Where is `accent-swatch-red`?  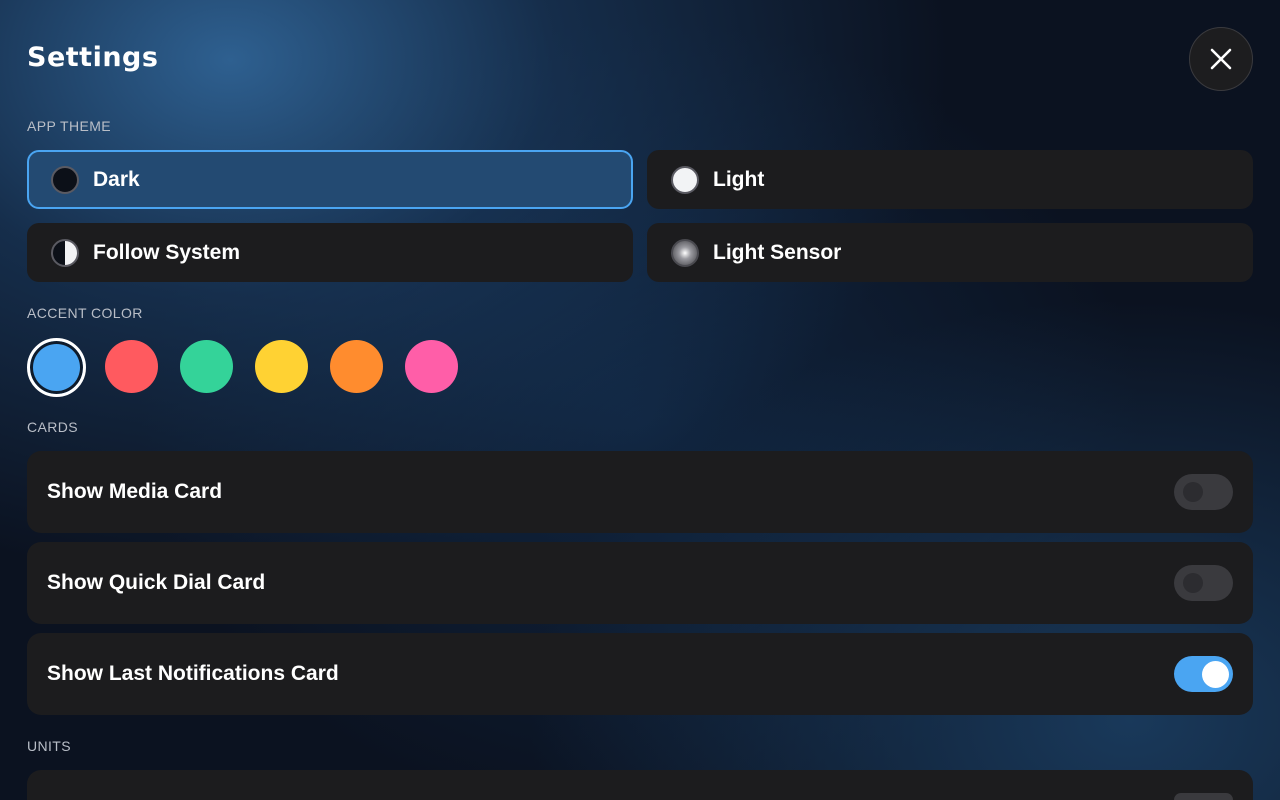
accent-swatch-red is located at coordinates (131, 366).